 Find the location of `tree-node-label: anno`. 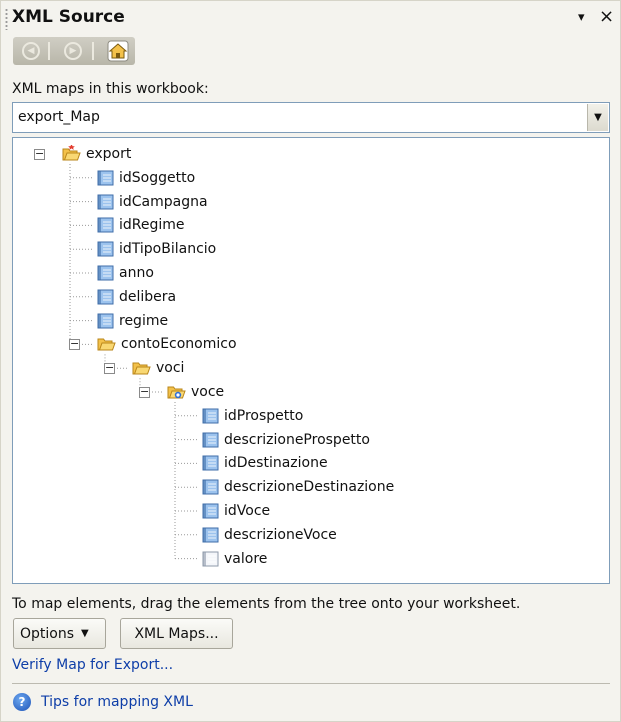

tree-node-label: anno is located at coordinates (136, 273).